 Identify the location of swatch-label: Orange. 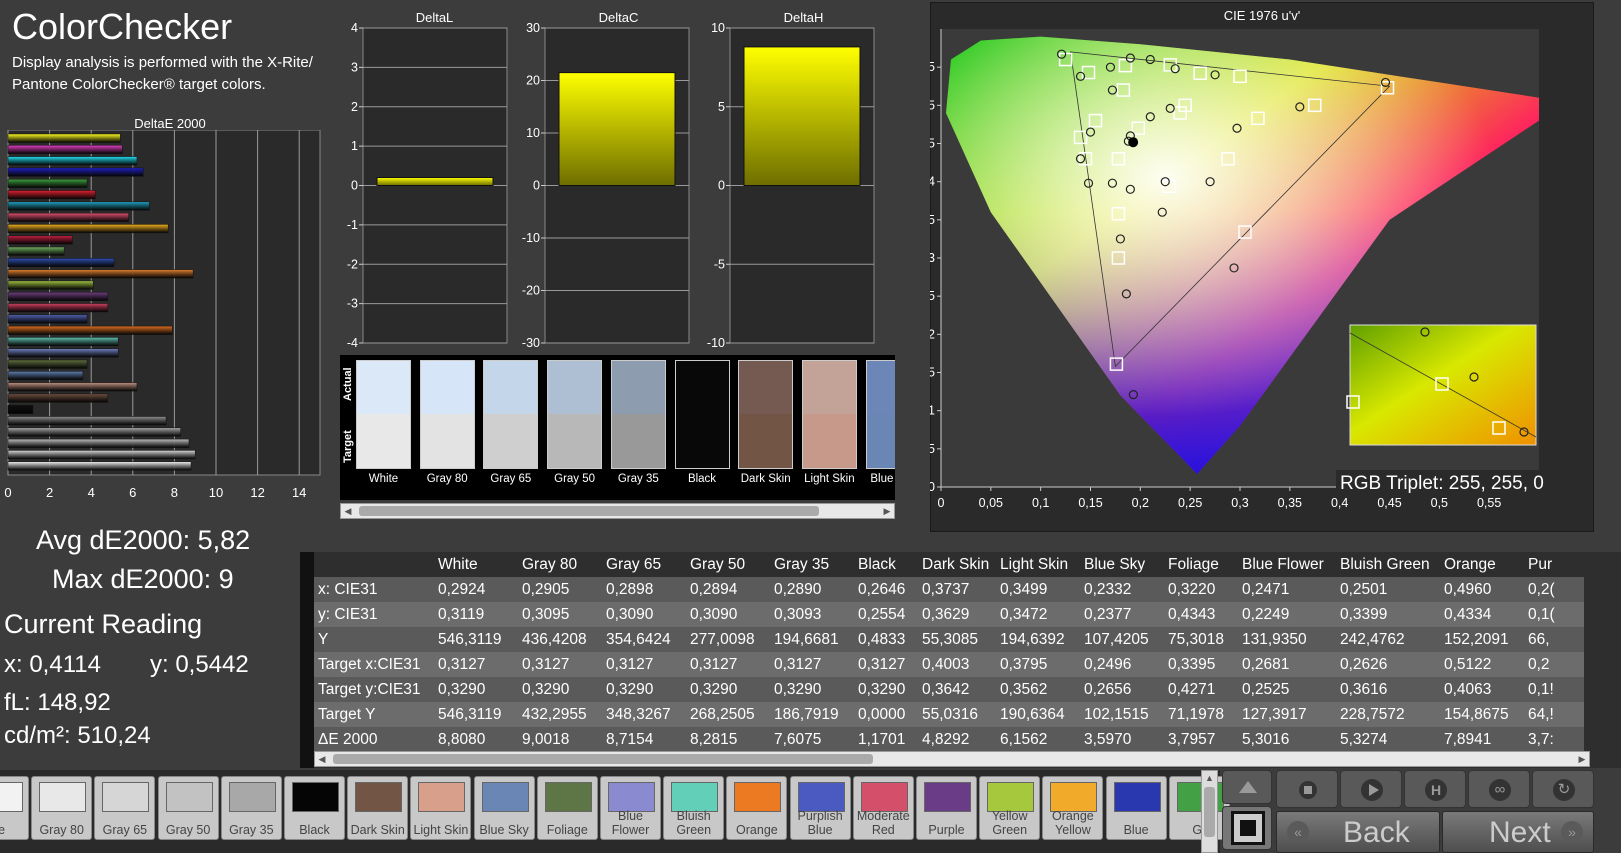
(757, 830).